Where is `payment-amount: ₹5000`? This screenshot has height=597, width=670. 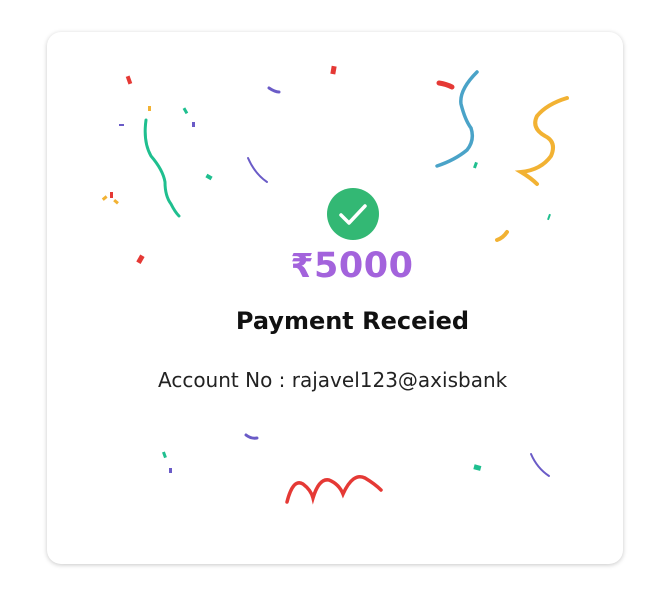
payment-amount: ₹5000 is located at coordinates (335, 266).